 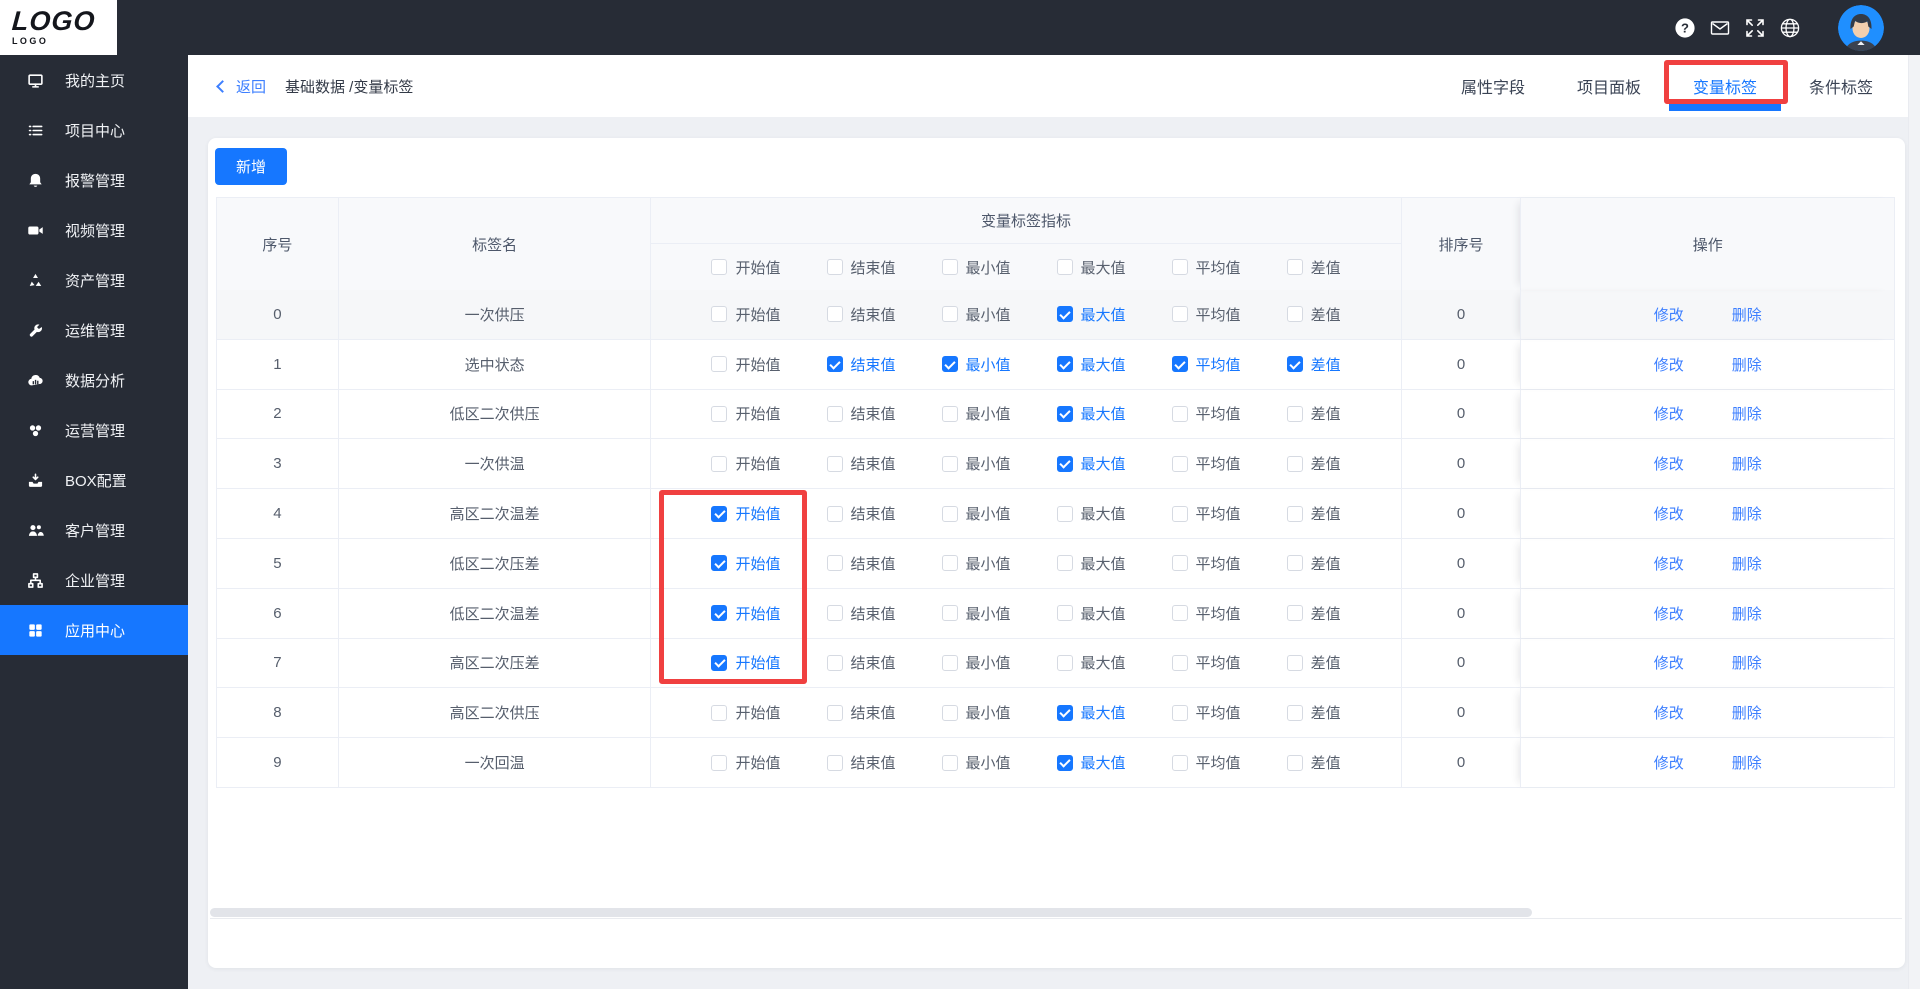 I want to click on globe-icon, so click(x=1790, y=28).